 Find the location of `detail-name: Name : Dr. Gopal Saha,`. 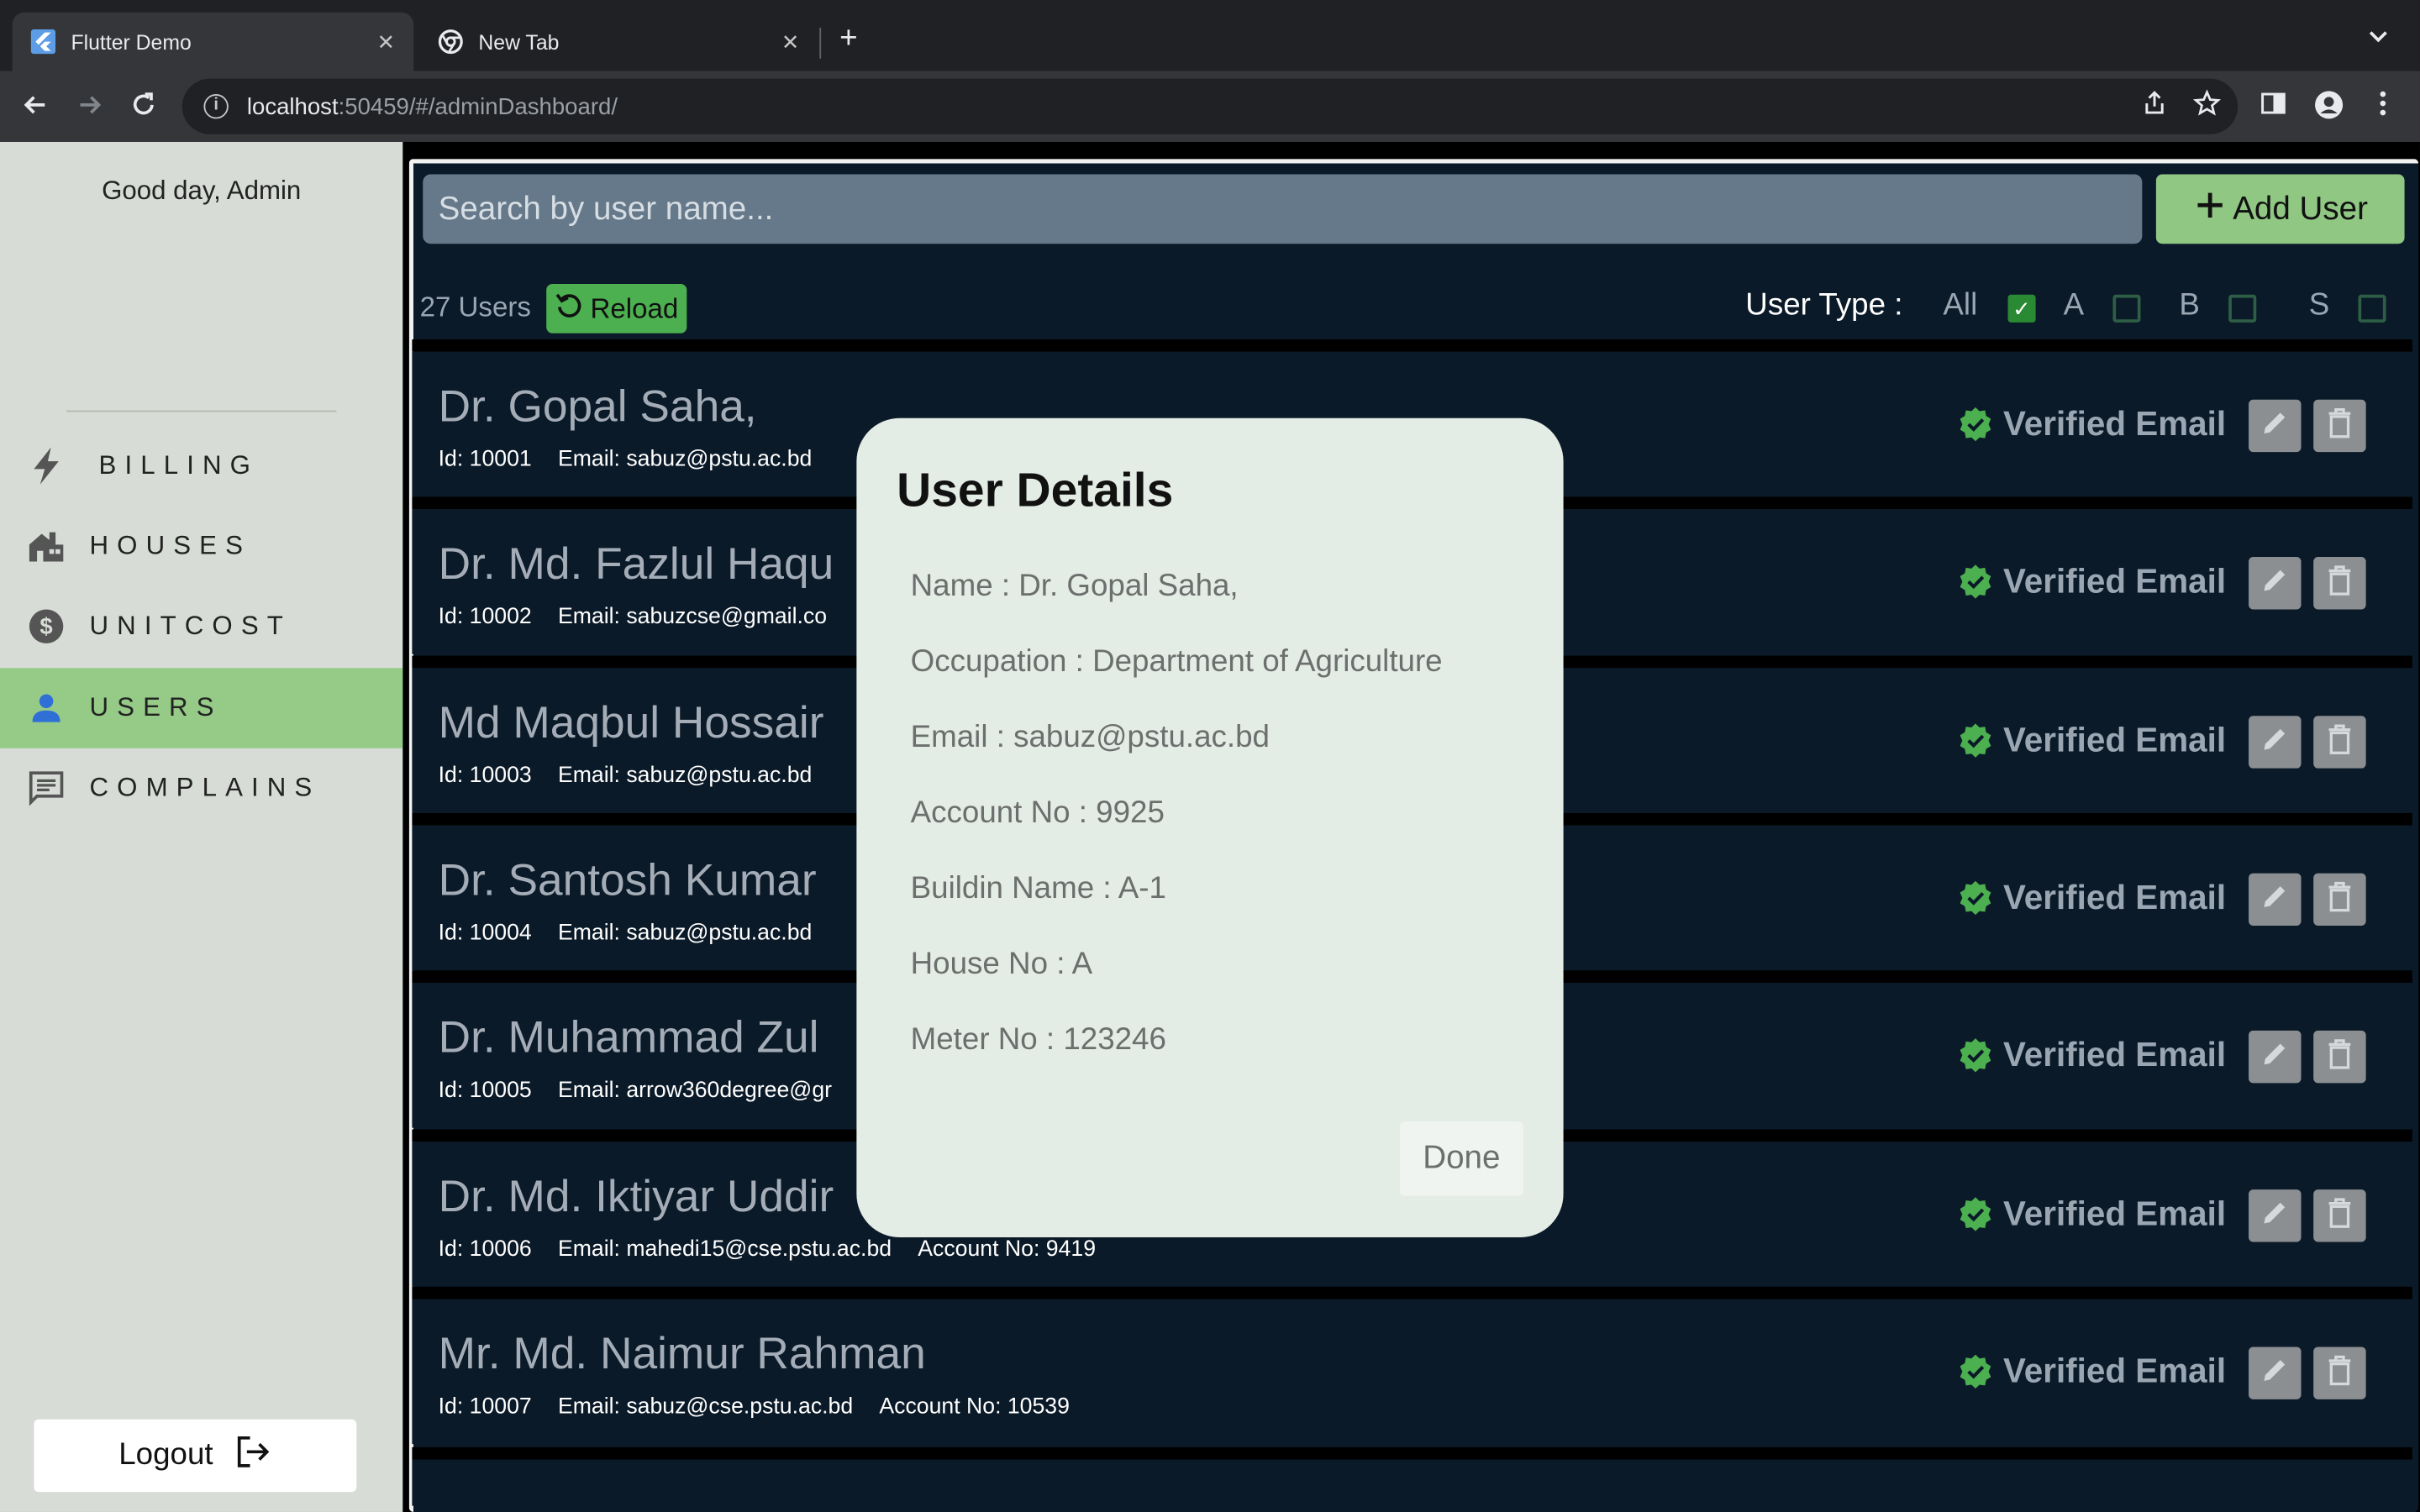

detail-name: Name : Dr. Gopal Saha, is located at coordinates (1074, 586).